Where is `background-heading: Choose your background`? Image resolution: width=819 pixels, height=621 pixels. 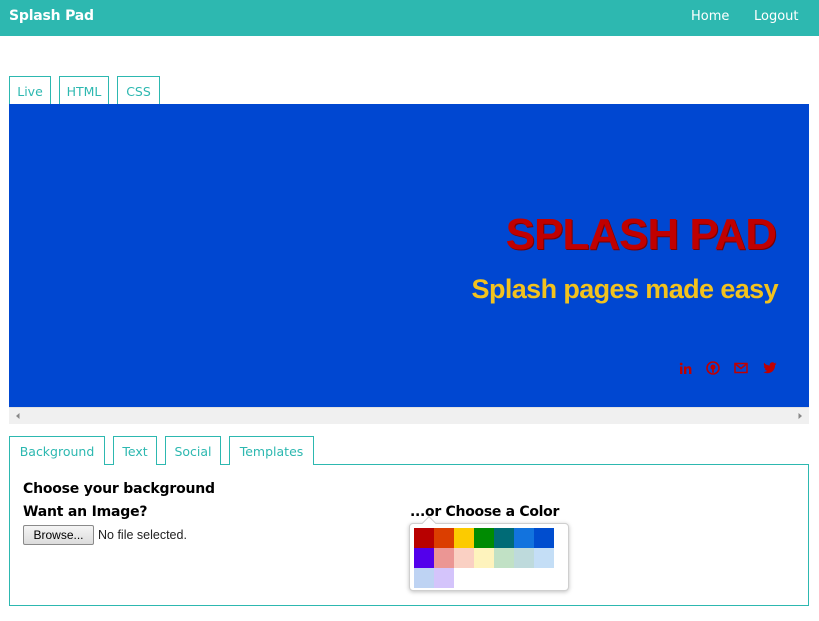
background-heading: Choose your background is located at coordinates (119, 489).